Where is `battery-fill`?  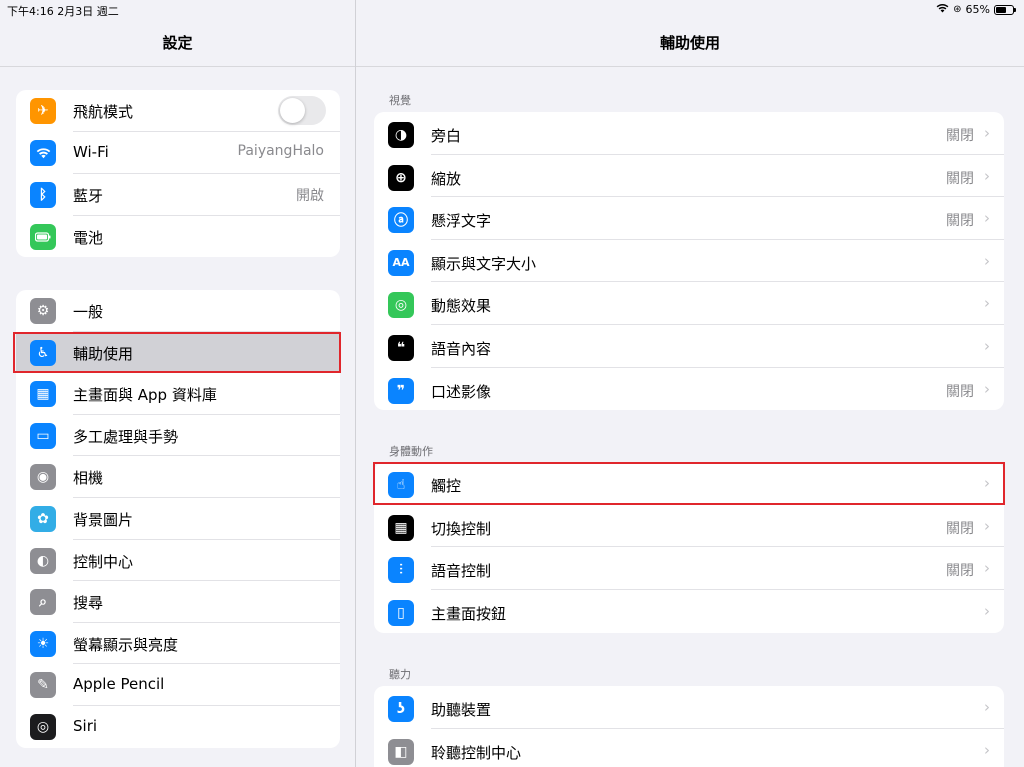
battery-fill is located at coordinates (1001, 9).